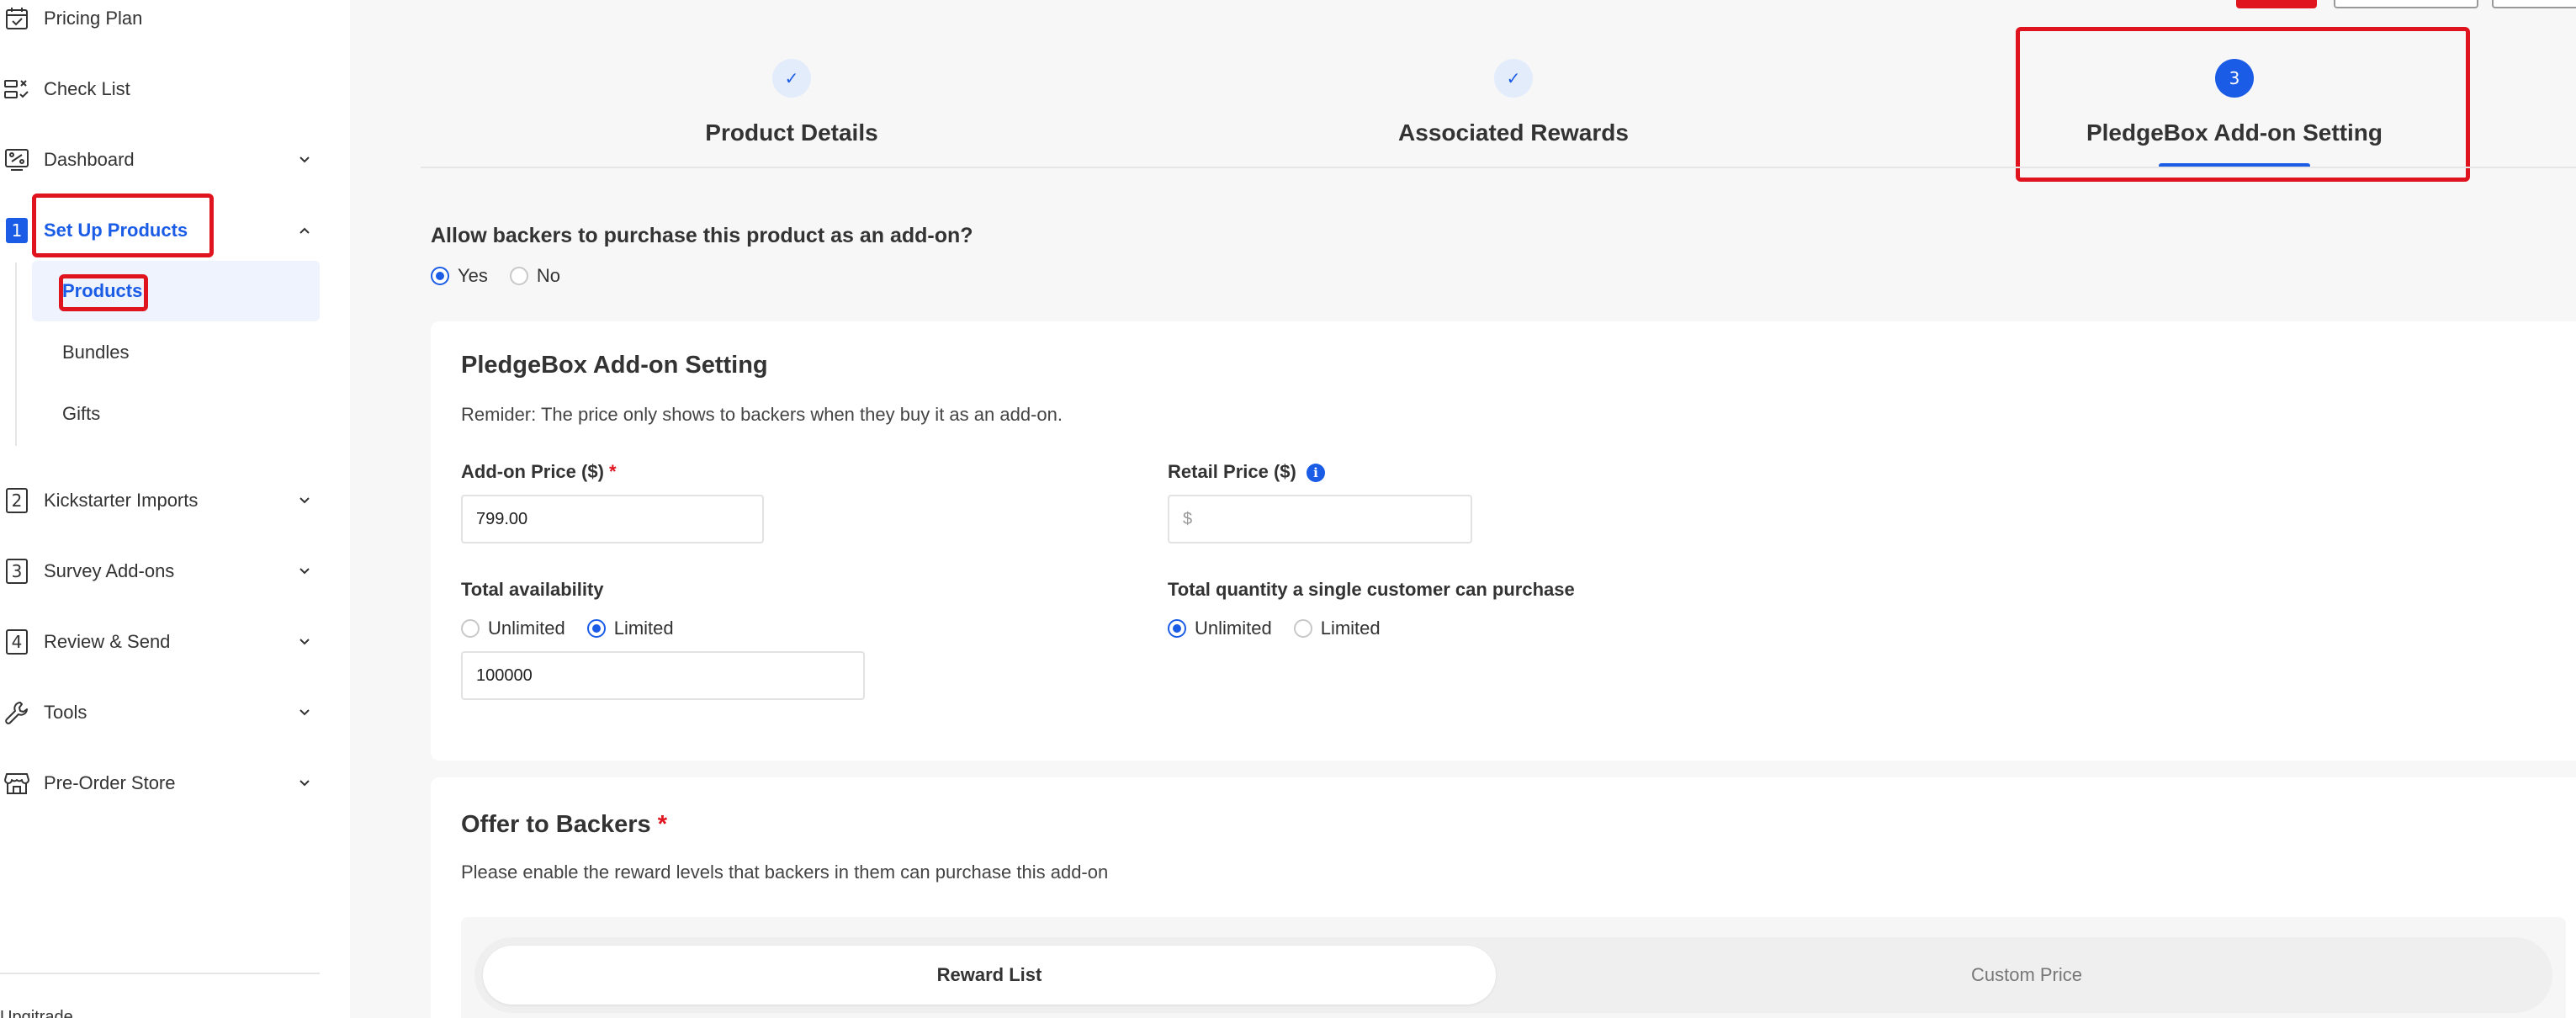  What do you see at coordinates (16, 159) in the screenshot?
I see `dashboard-icon` at bounding box center [16, 159].